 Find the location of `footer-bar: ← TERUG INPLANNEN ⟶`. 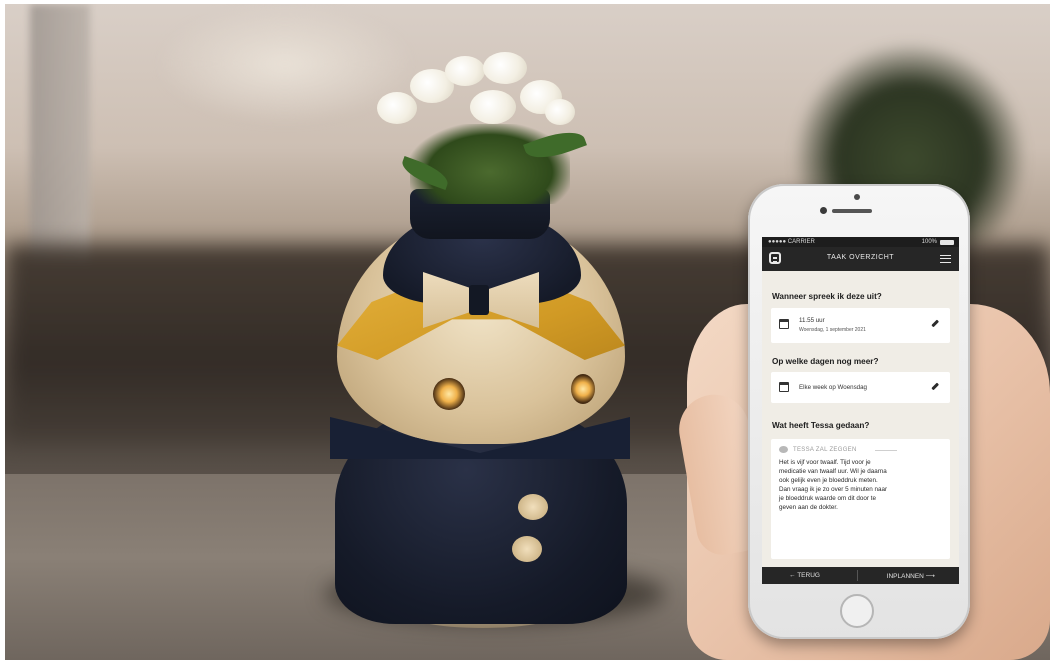

footer-bar: ← TERUG INPLANNEN ⟶ is located at coordinates (860, 575).